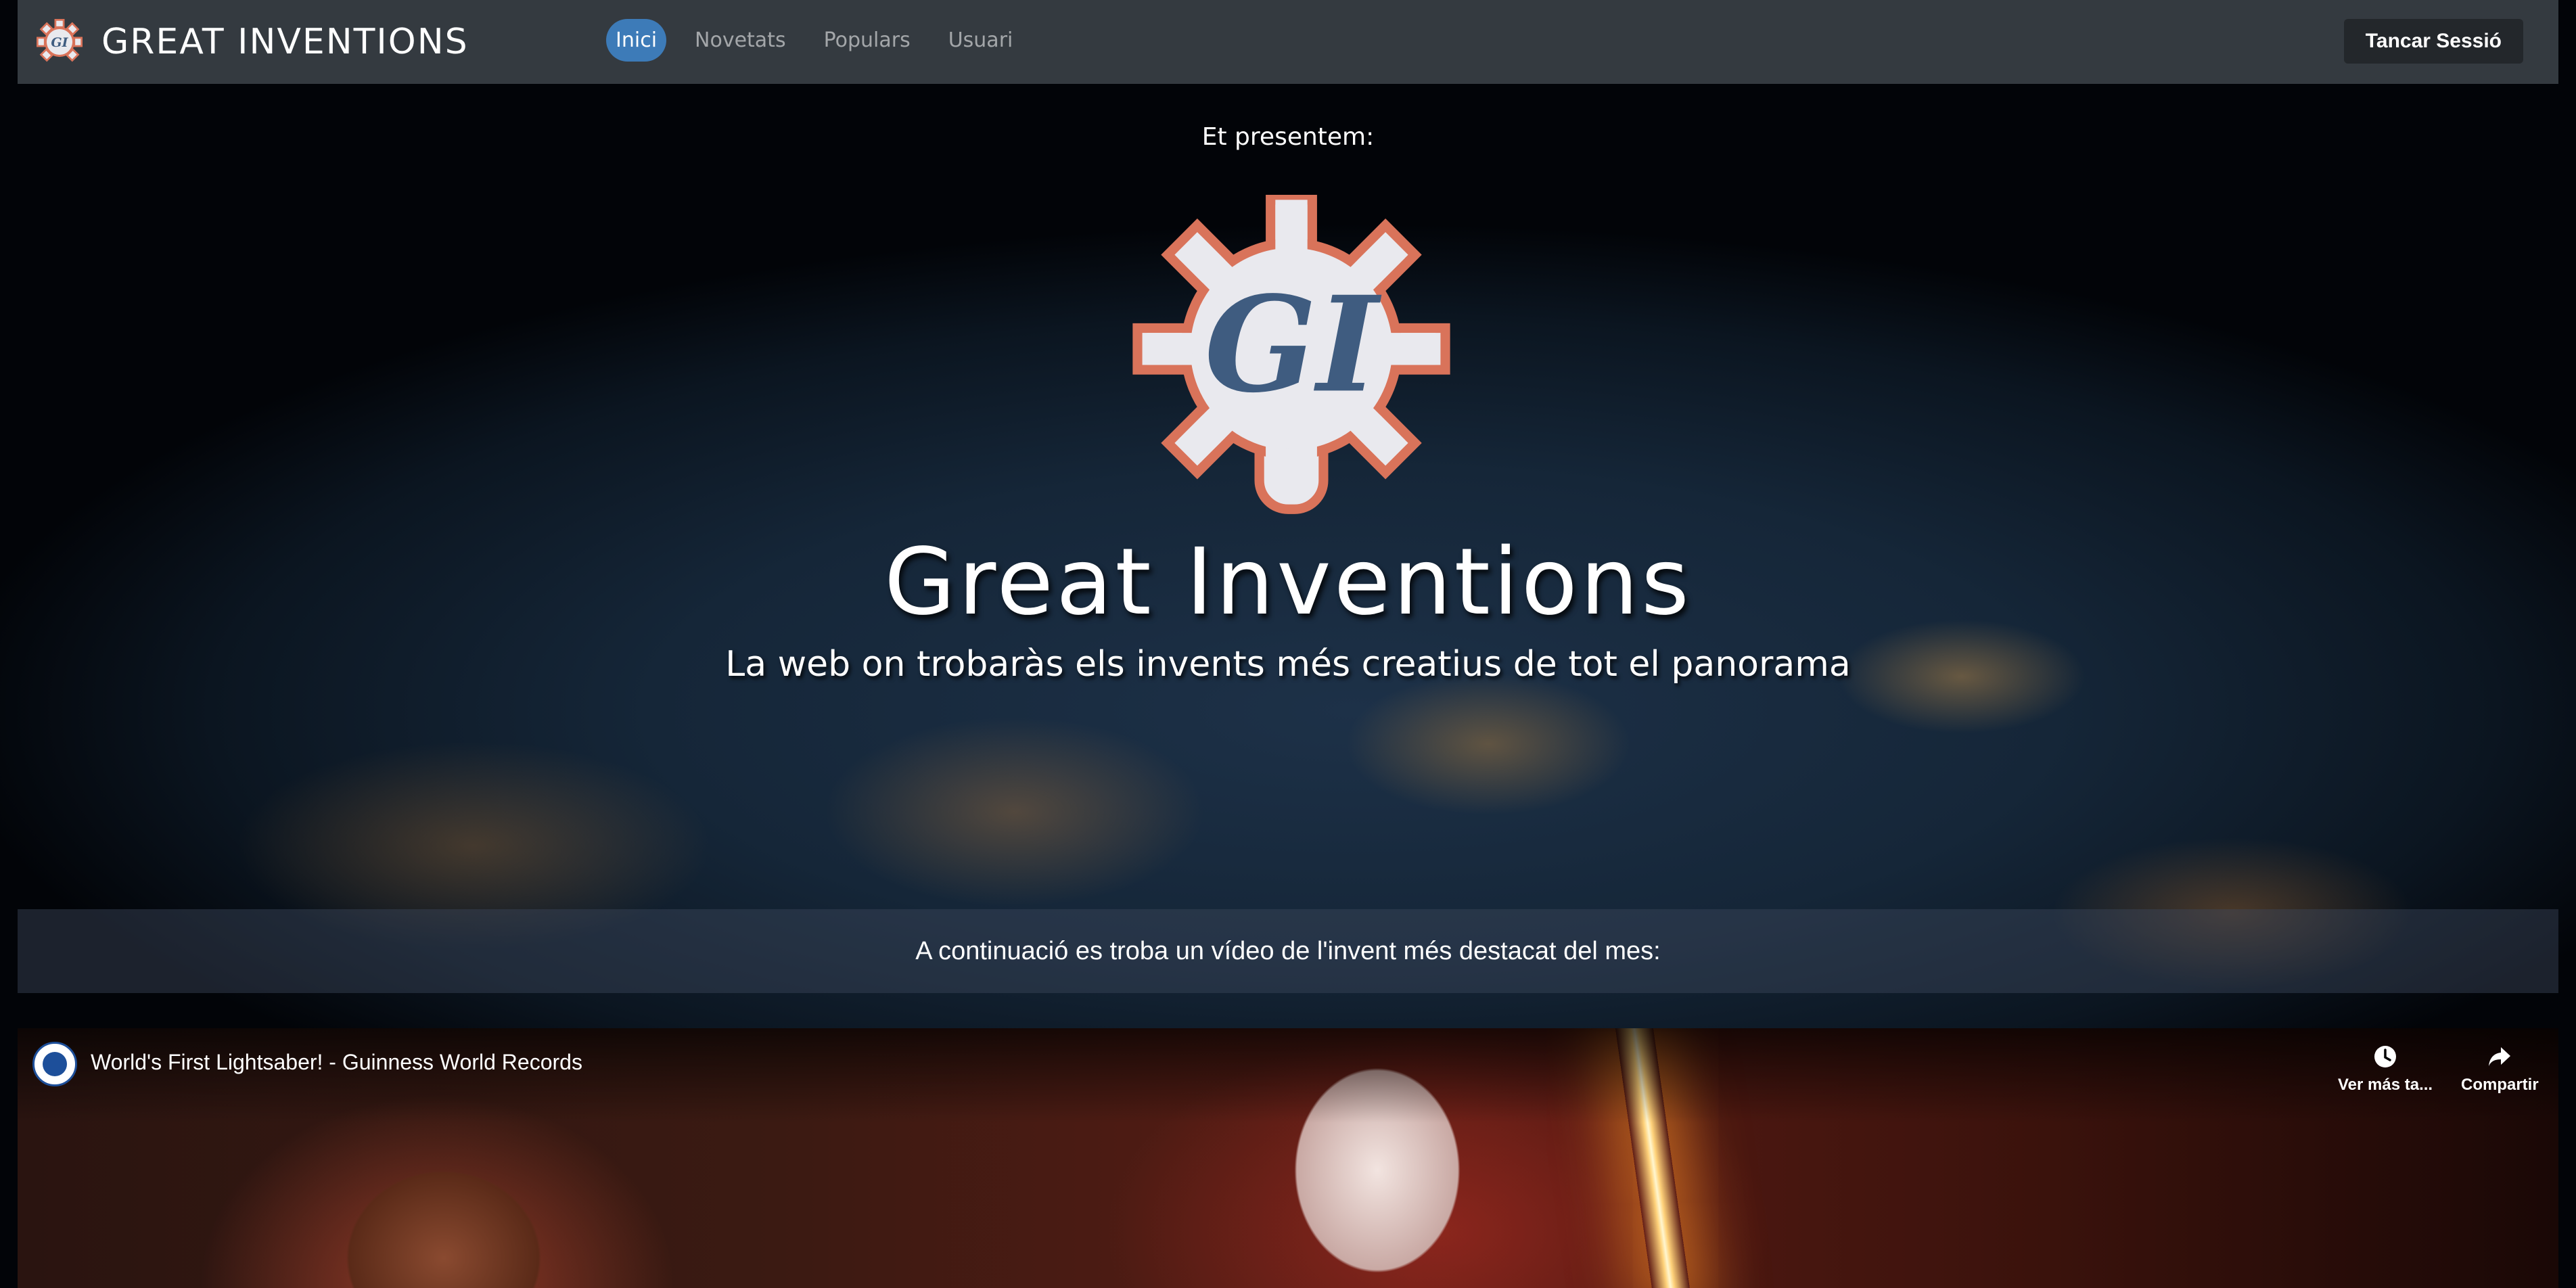 The height and width of the screenshot is (1288, 2576). What do you see at coordinates (636, 40) in the screenshot?
I see `nav-link-inici: Inici` at bounding box center [636, 40].